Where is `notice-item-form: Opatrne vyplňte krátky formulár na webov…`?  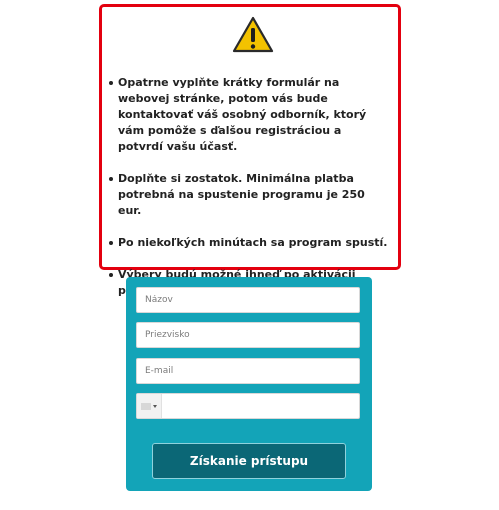 notice-item-form: Opatrne vyplňte krátky formulár na webov… is located at coordinates (249, 115).